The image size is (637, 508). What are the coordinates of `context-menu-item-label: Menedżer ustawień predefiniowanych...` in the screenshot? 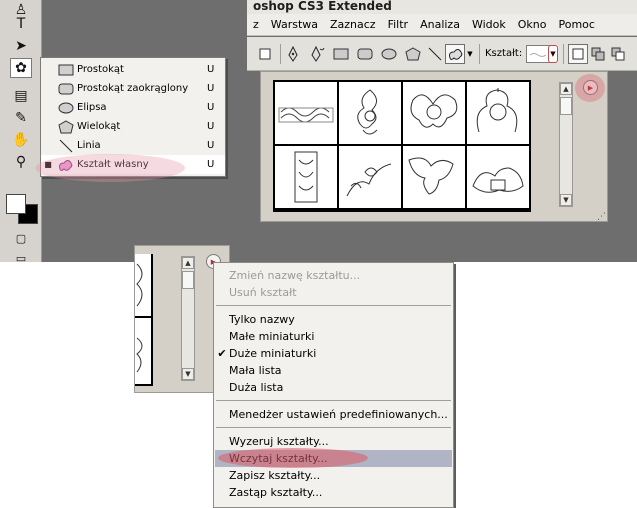 It's located at (338, 414).